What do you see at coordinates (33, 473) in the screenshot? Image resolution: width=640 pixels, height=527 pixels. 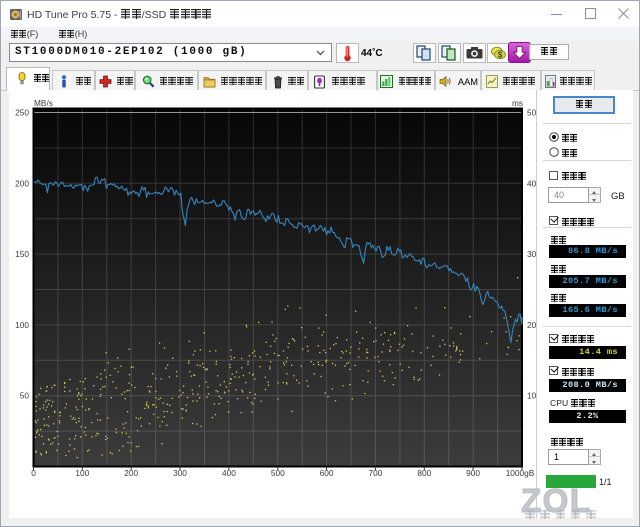 I see `svg-text: 0` at bounding box center [33, 473].